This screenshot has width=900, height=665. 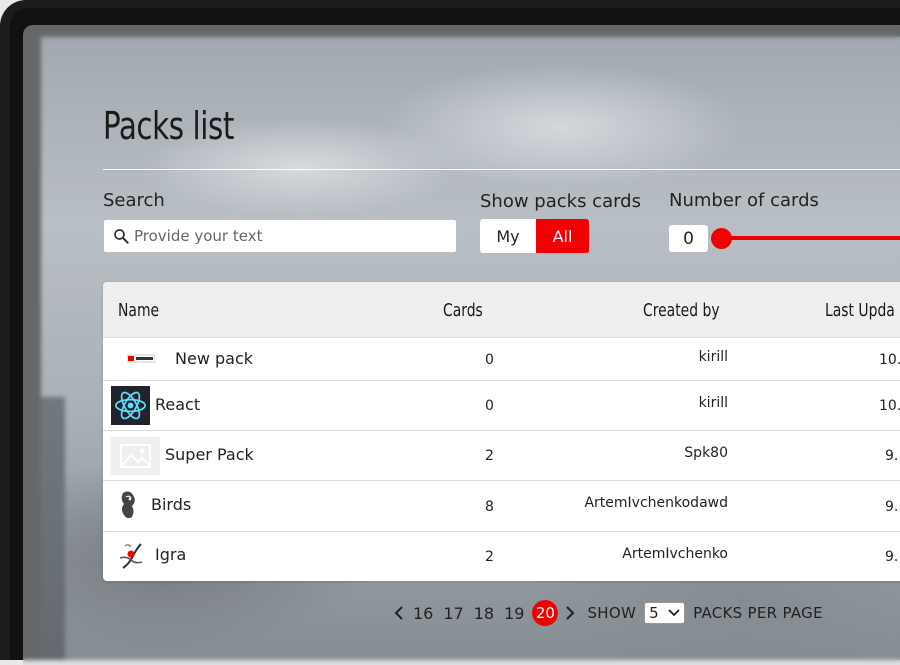 I want to click on pack-created-by: ArtemIvchenkodawd, so click(x=656, y=503).